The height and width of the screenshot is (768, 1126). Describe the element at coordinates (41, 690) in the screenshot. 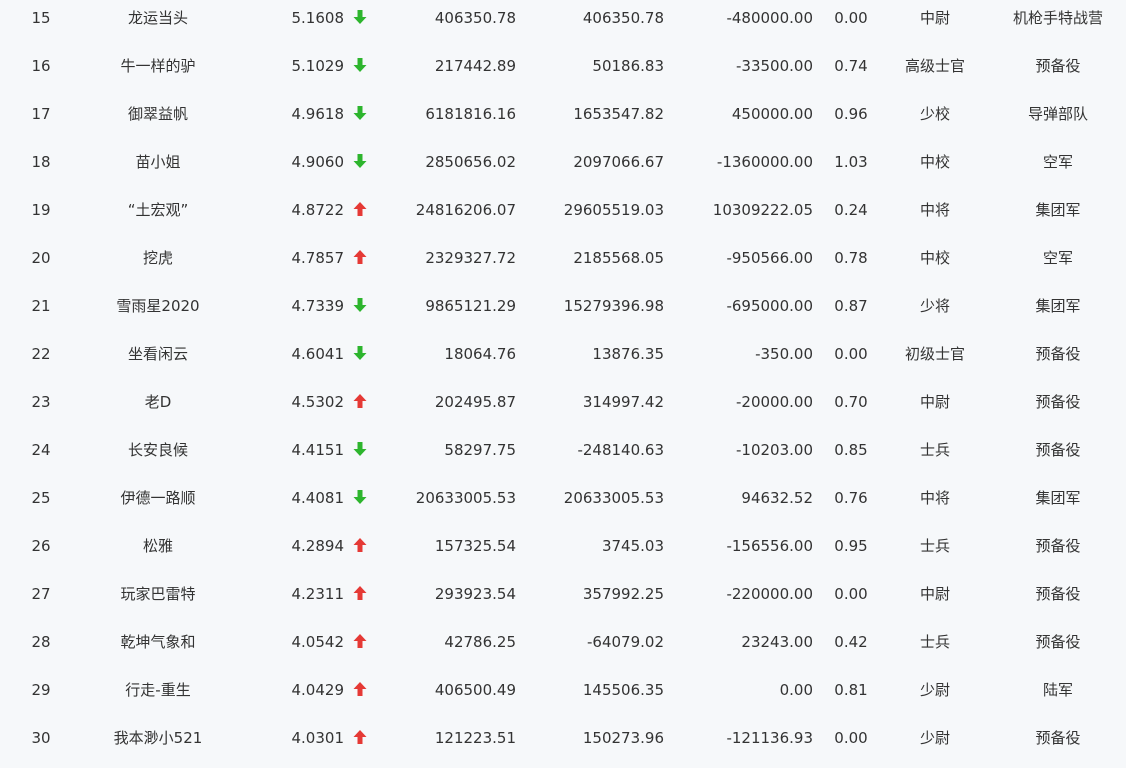

I see `rank-cell: 29` at that location.